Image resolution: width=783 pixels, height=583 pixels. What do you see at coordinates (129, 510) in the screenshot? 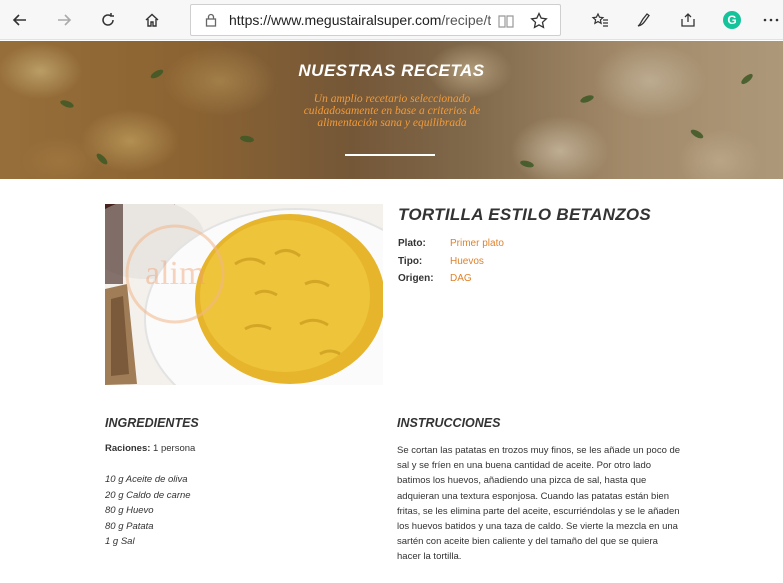
I see `ingredient-item: 80 g Huevo` at bounding box center [129, 510].